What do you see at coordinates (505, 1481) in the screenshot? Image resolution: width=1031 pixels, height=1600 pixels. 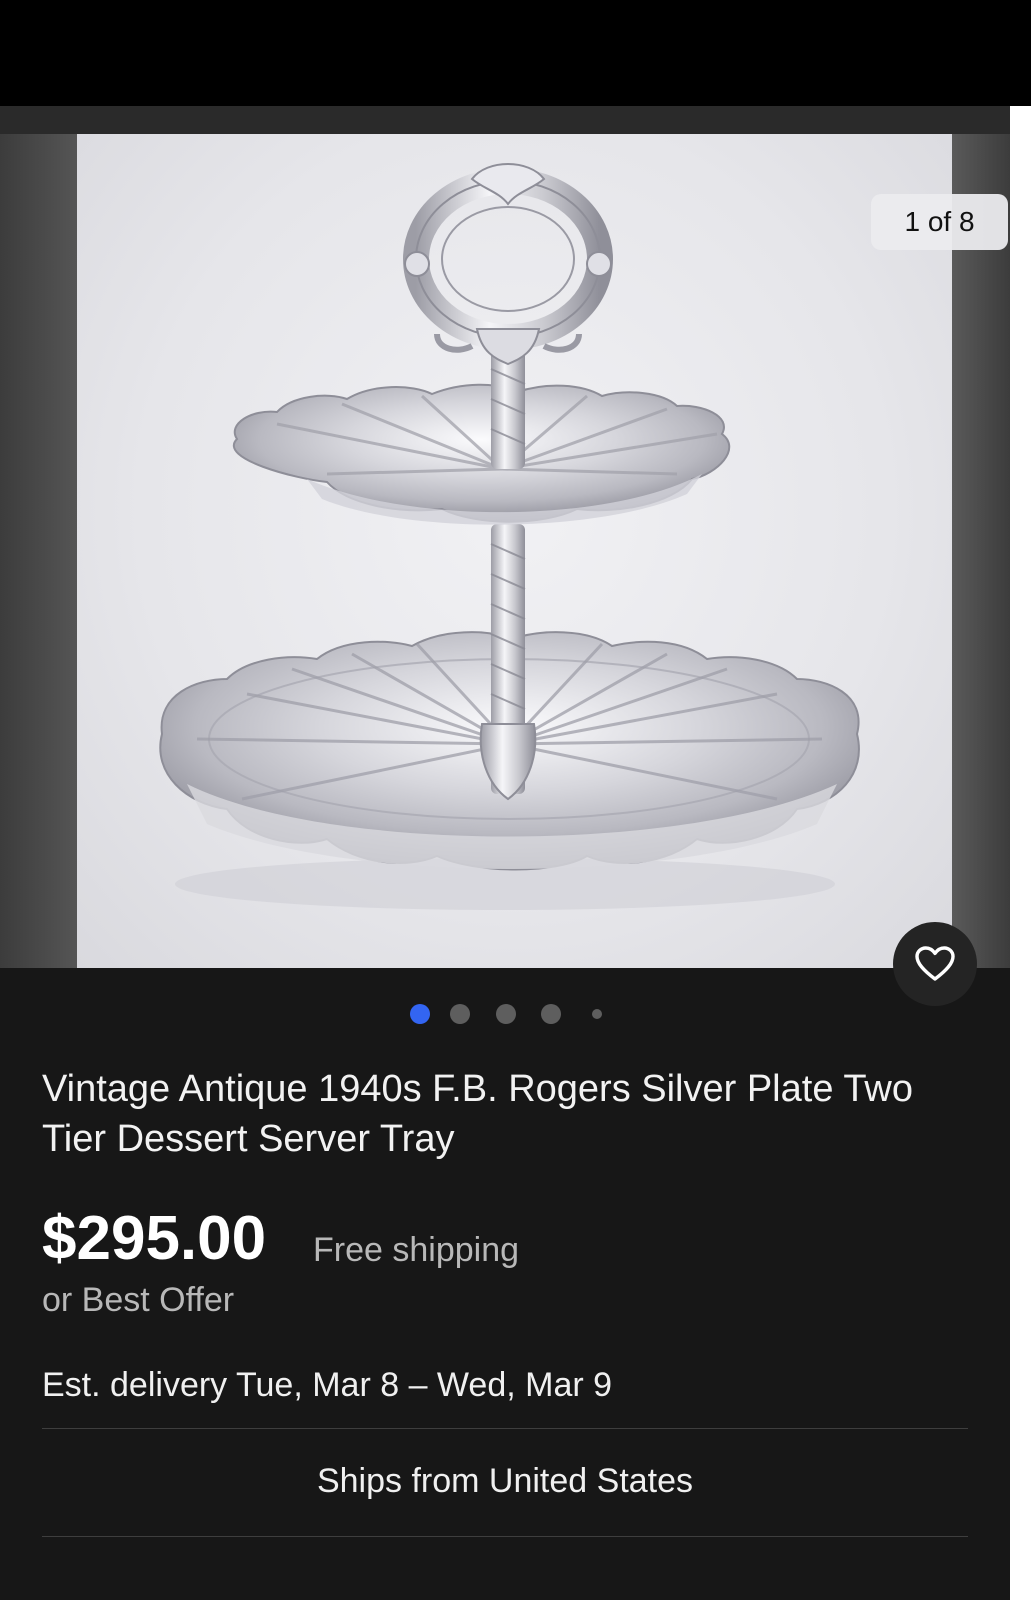 I see `ships-from-row: Ships from United States` at bounding box center [505, 1481].